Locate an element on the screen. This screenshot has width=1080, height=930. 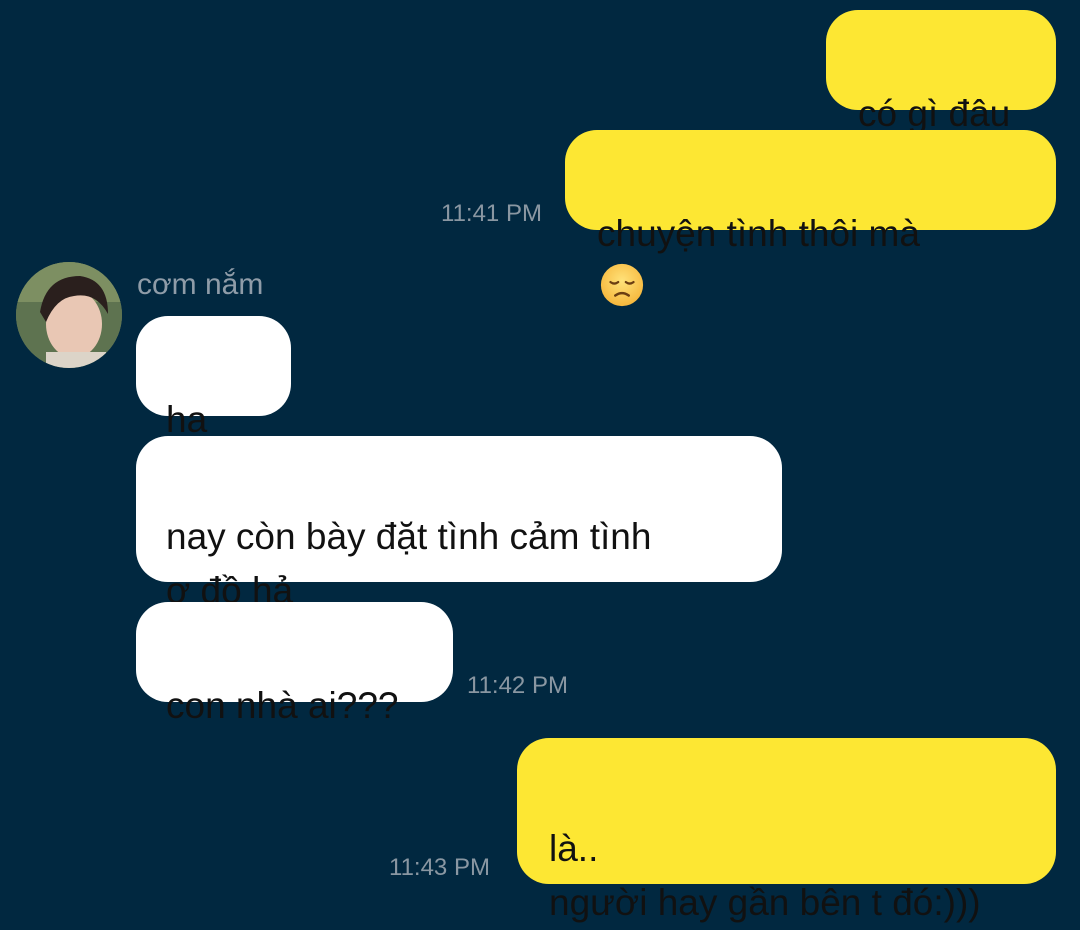
message-bubble-incoming: nay còn bày đặt tình cảm tình ơ đồ hả is located at coordinates (459, 523).